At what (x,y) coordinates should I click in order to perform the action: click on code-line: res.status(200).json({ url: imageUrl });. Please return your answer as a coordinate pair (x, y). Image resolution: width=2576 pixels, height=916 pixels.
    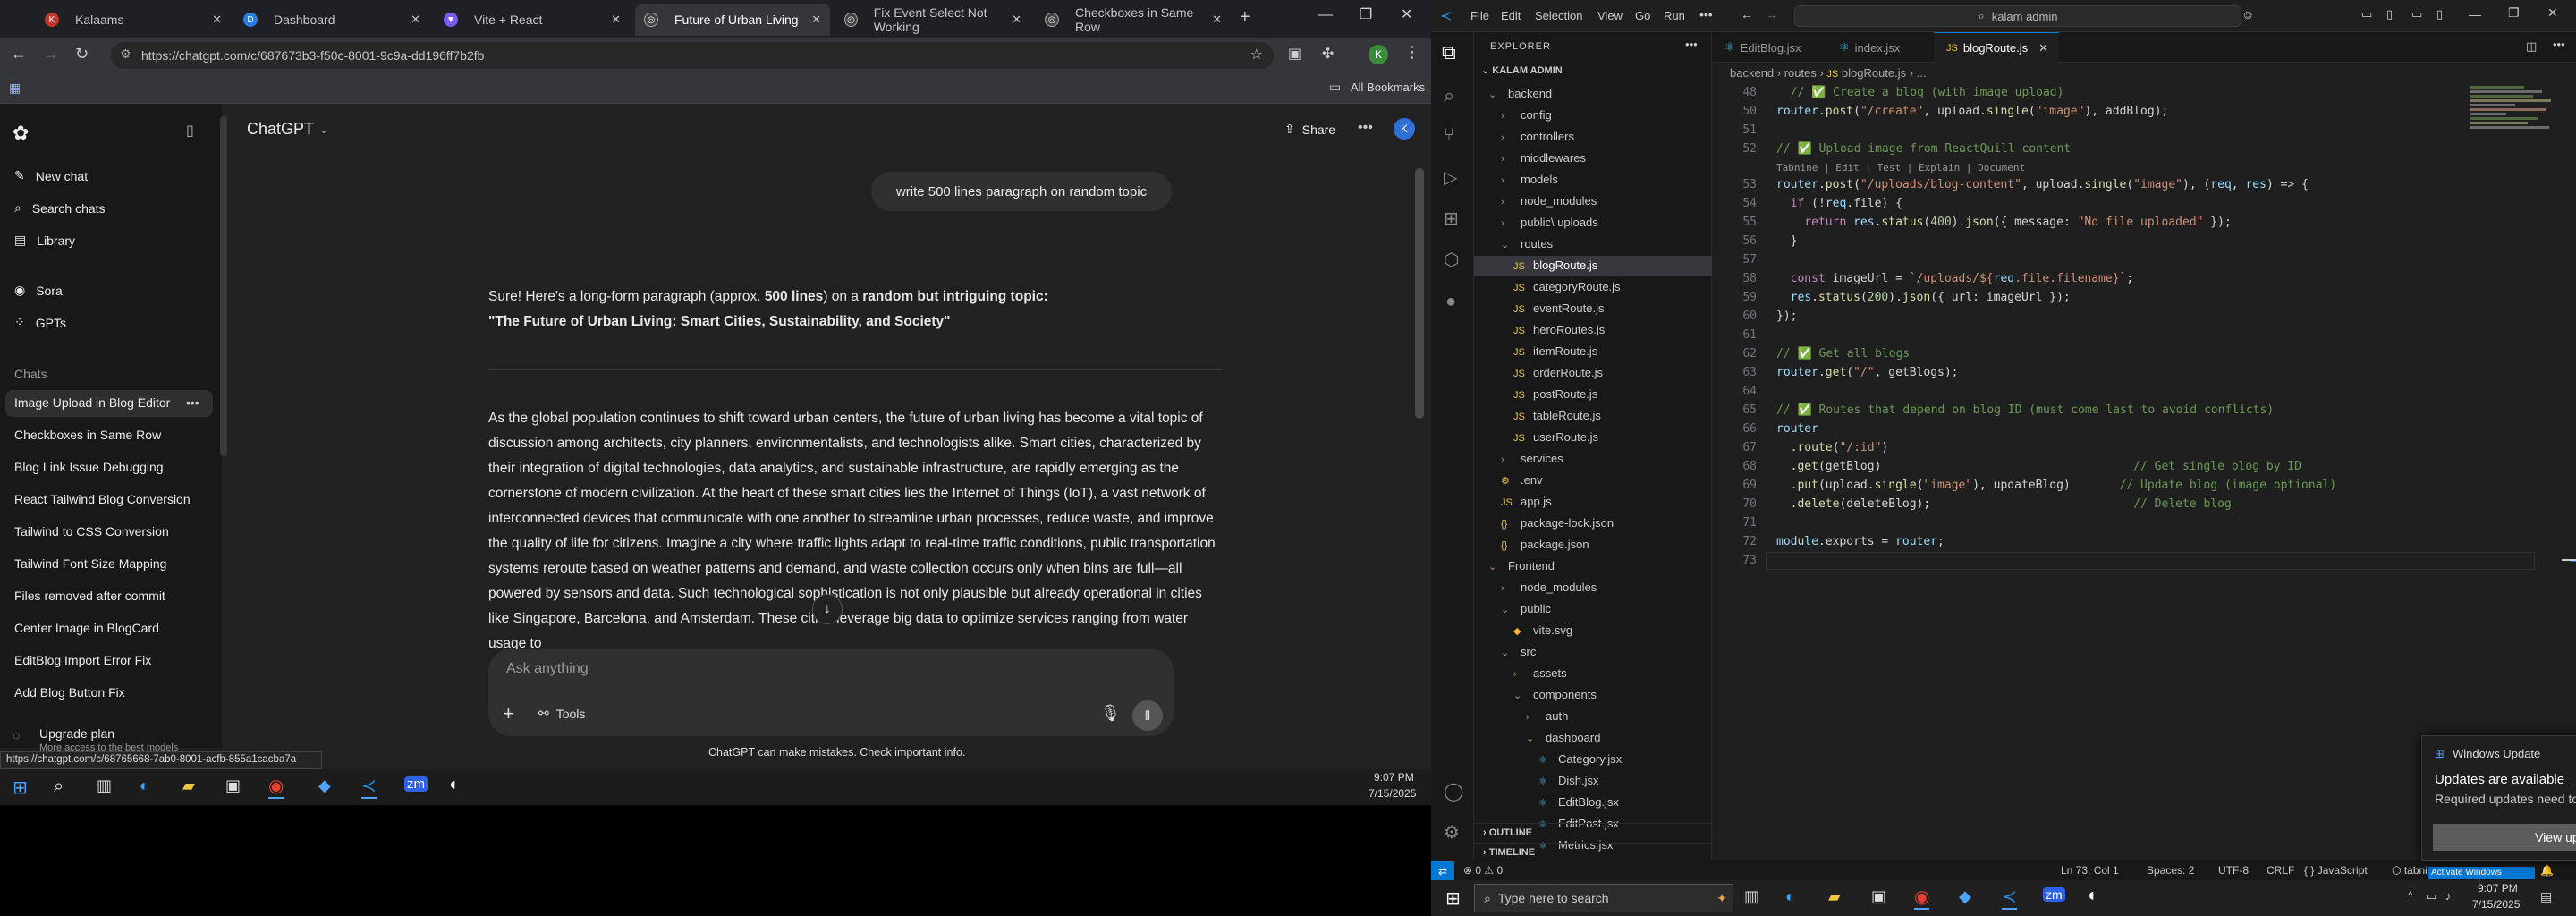
    Looking at the image, I should click on (1923, 297).